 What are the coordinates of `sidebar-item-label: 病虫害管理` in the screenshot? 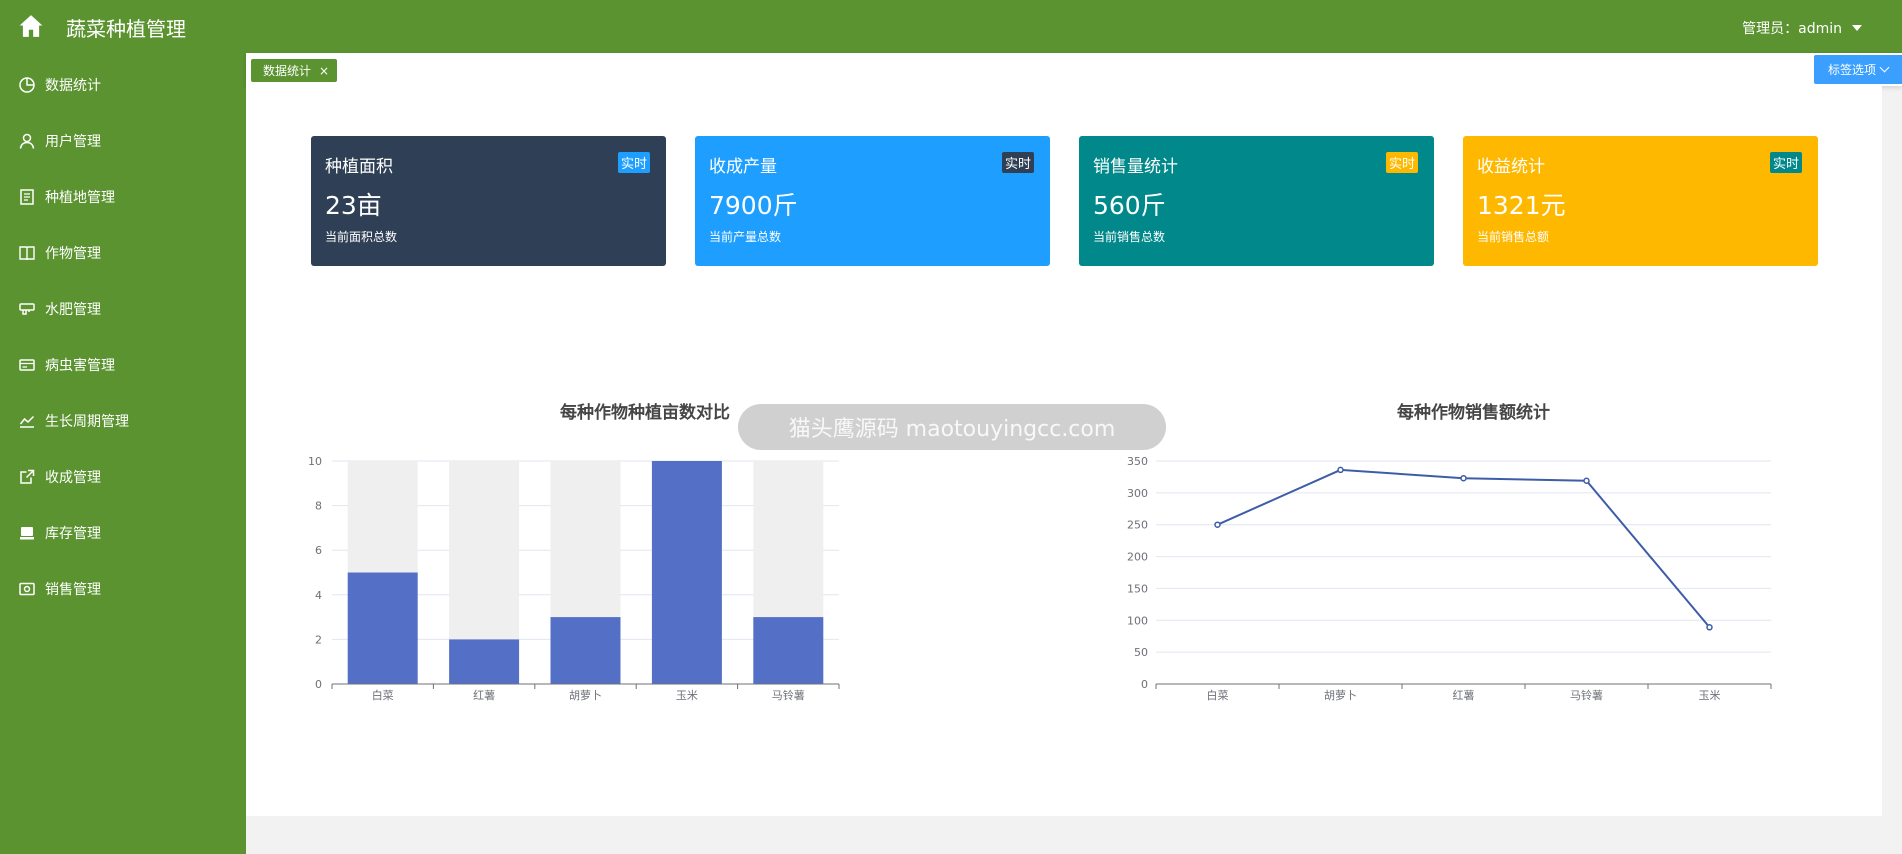 It's located at (80, 366).